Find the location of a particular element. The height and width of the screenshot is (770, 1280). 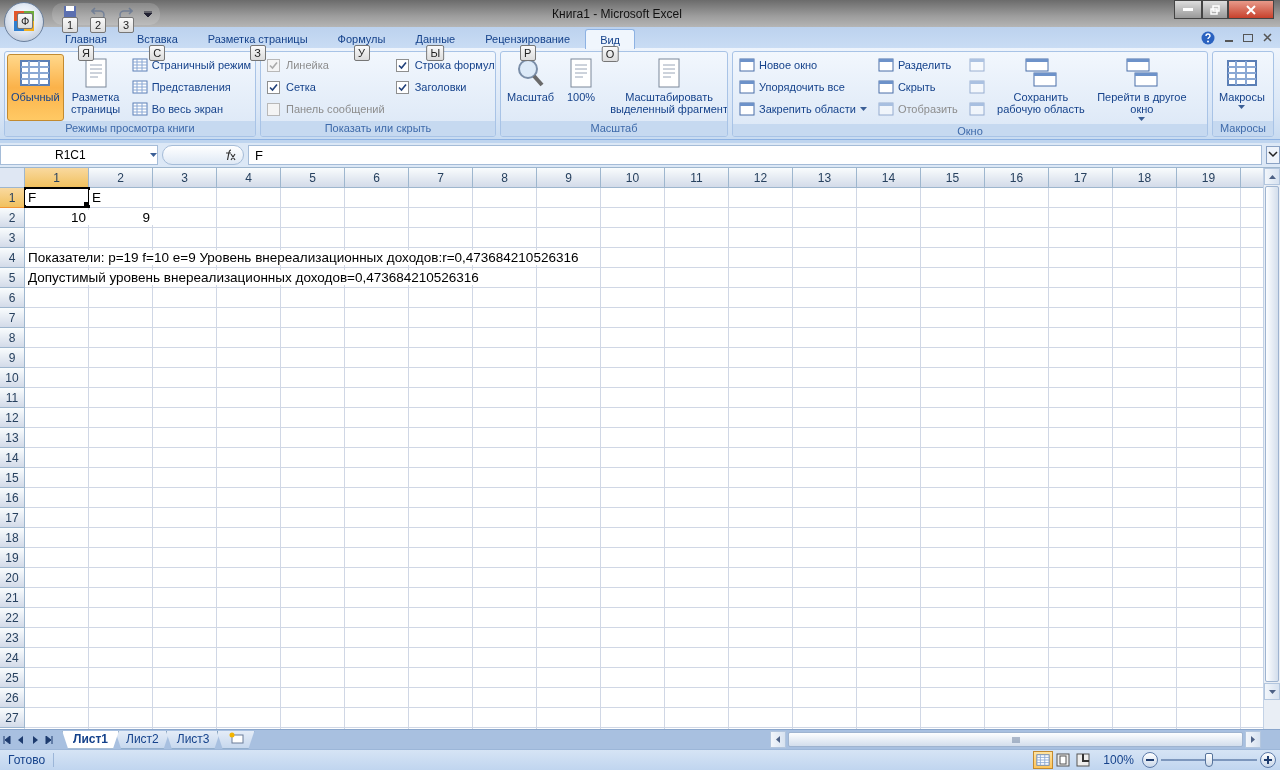

active-cell: F is located at coordinates (57, 197).